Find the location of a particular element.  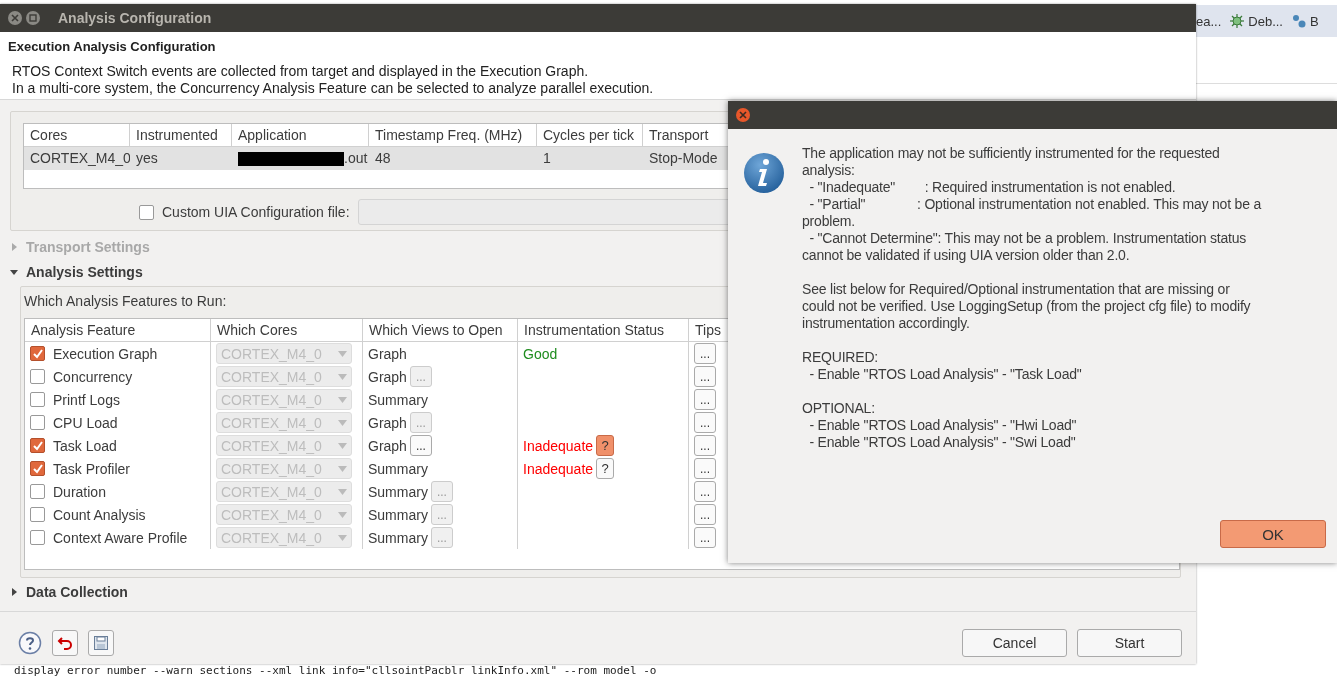

status-text: Good is located at coordinates (540, 353).